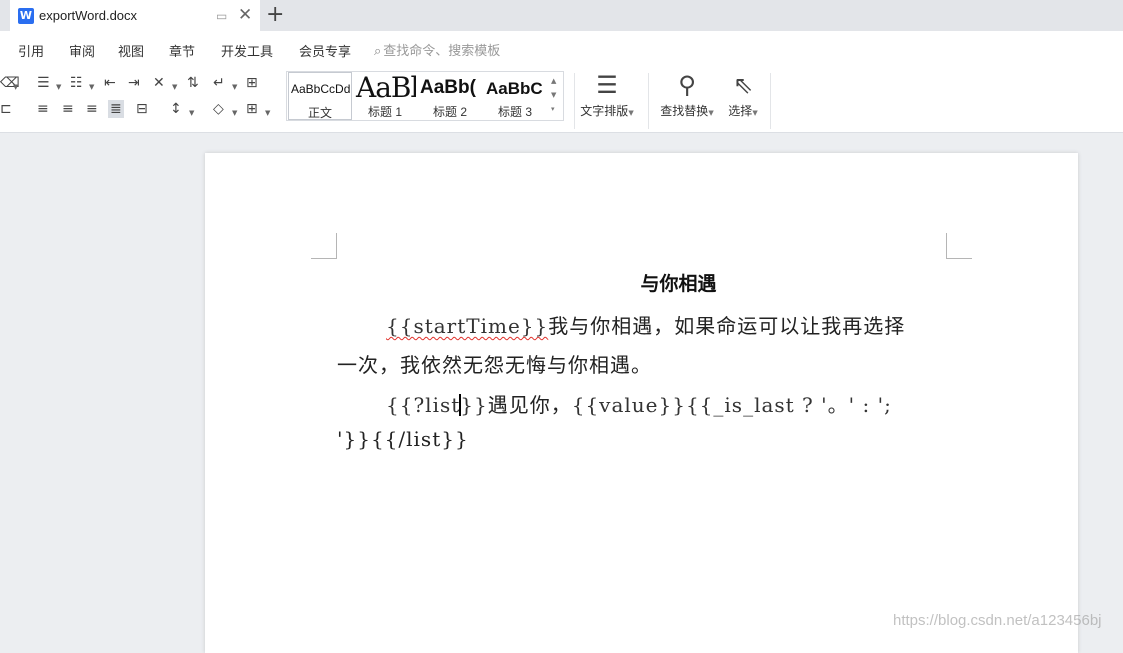 Image resolution: width=1123 pixels, height=653 pixels. Describe the element at coordinates (467, 326) in the screenshot. I see `template-tag: {{startTime}}` at that location.